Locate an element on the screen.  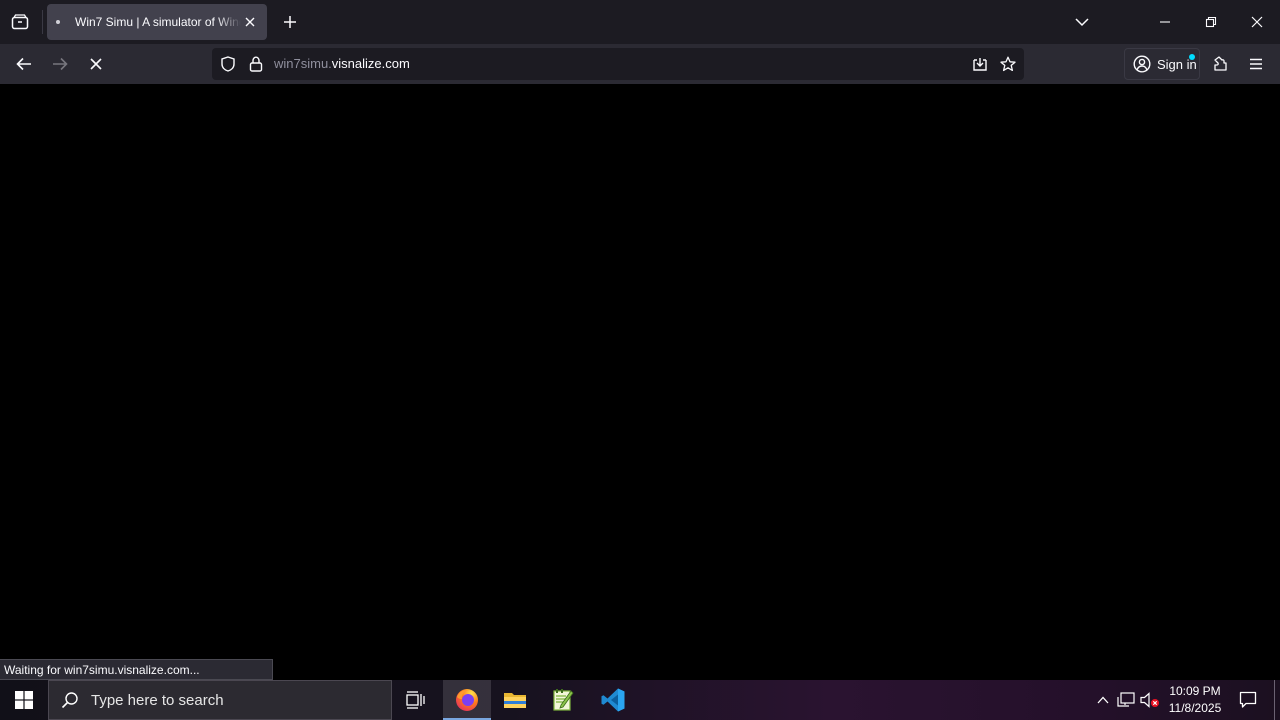
sign-in-button: Sign in is located at coordinates (1162, 64).